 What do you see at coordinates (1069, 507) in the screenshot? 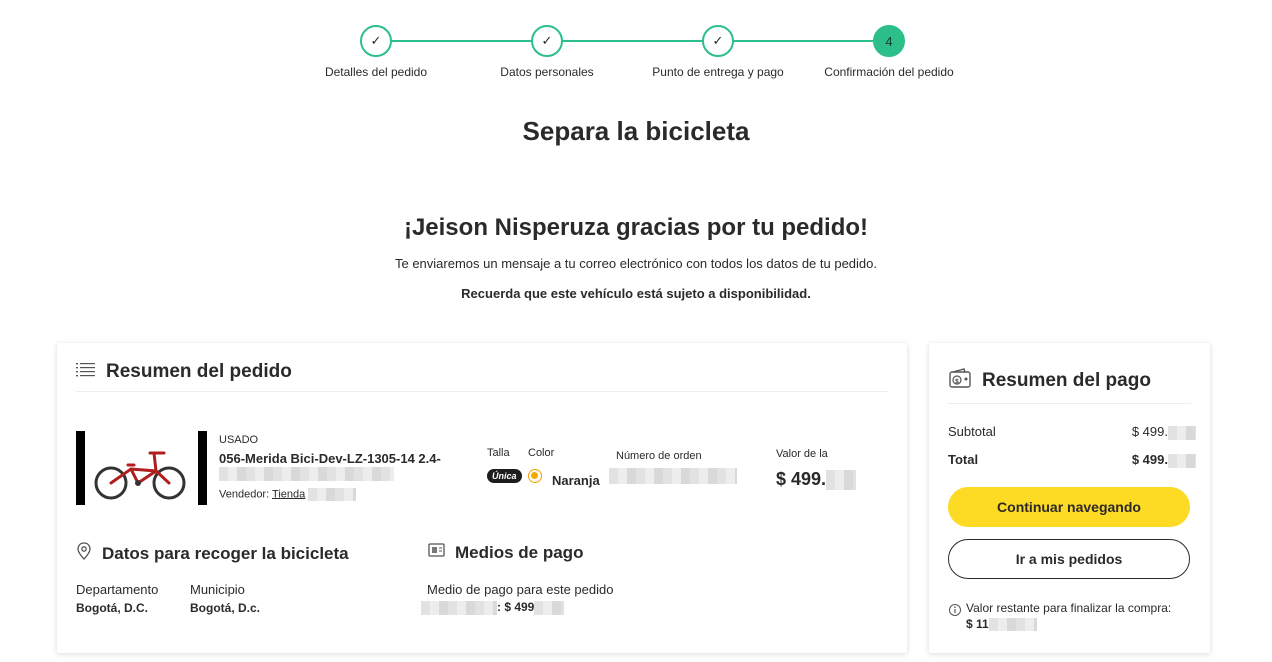
I see `continue-browsing-button: Continuar navegando` at bounding box center [1069, 507].